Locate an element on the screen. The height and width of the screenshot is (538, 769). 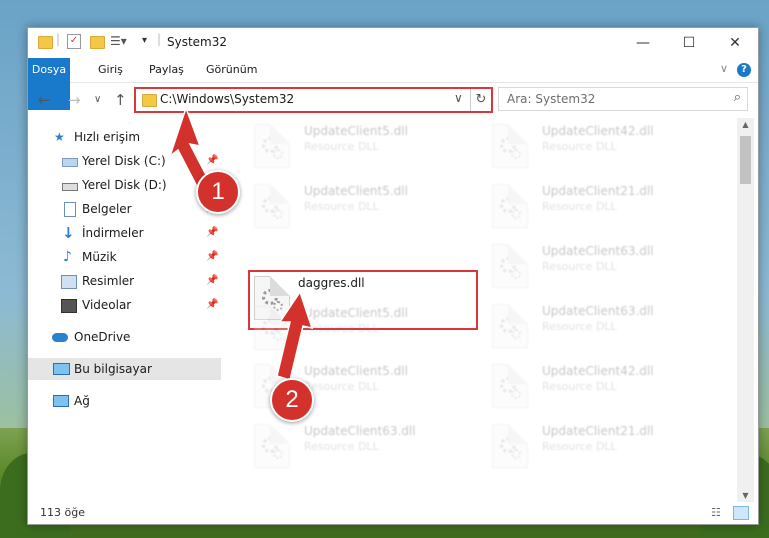
step-1-badge: 1 is located at coordinates (218, 192).